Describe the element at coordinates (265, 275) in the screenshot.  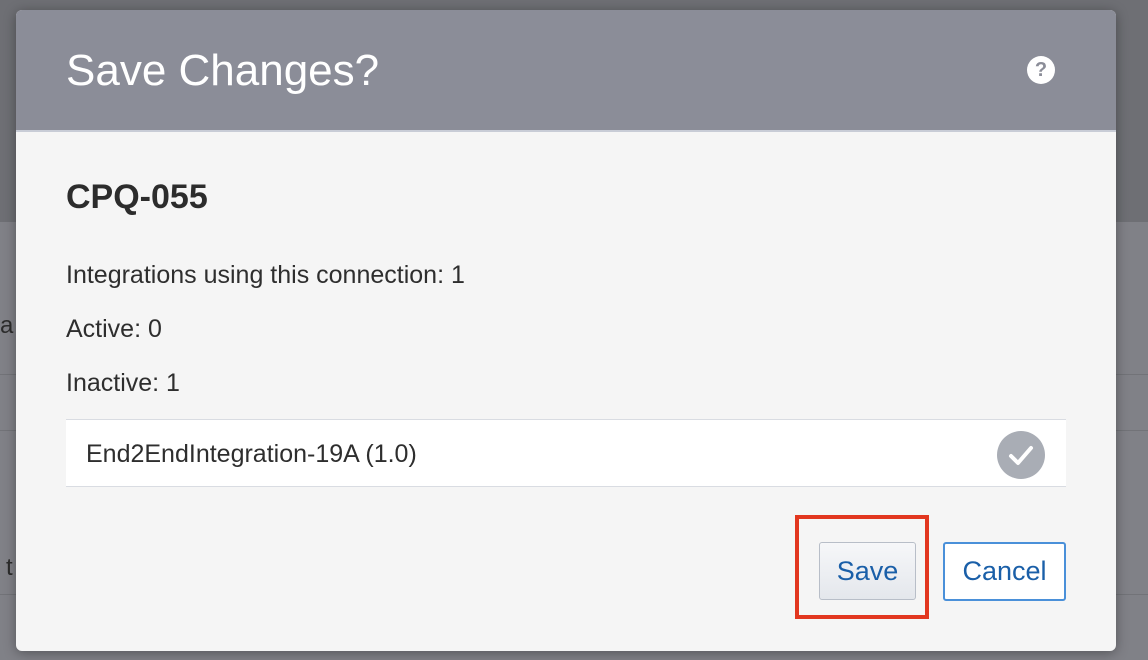
I see `integrations-count: Integrations using this connection: 1` at that location.